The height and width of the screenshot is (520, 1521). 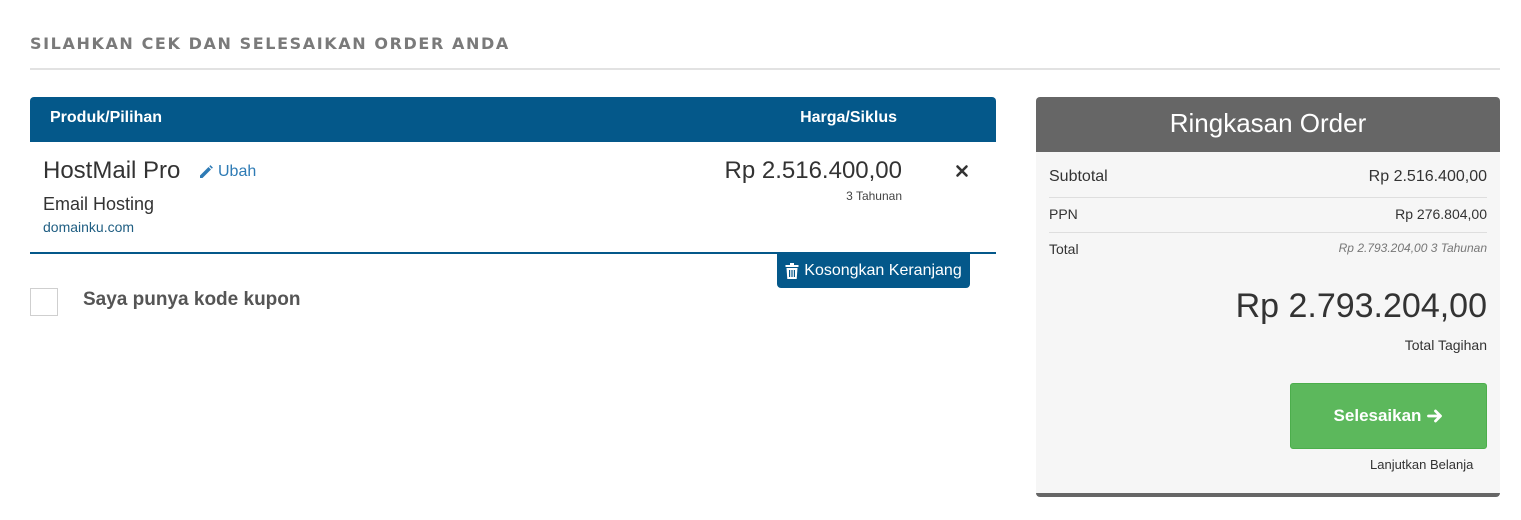 What do you see at coordinates (1064, 249) in the screenshot?
I see `total-label: Total` at bounding box center [1064, 249].